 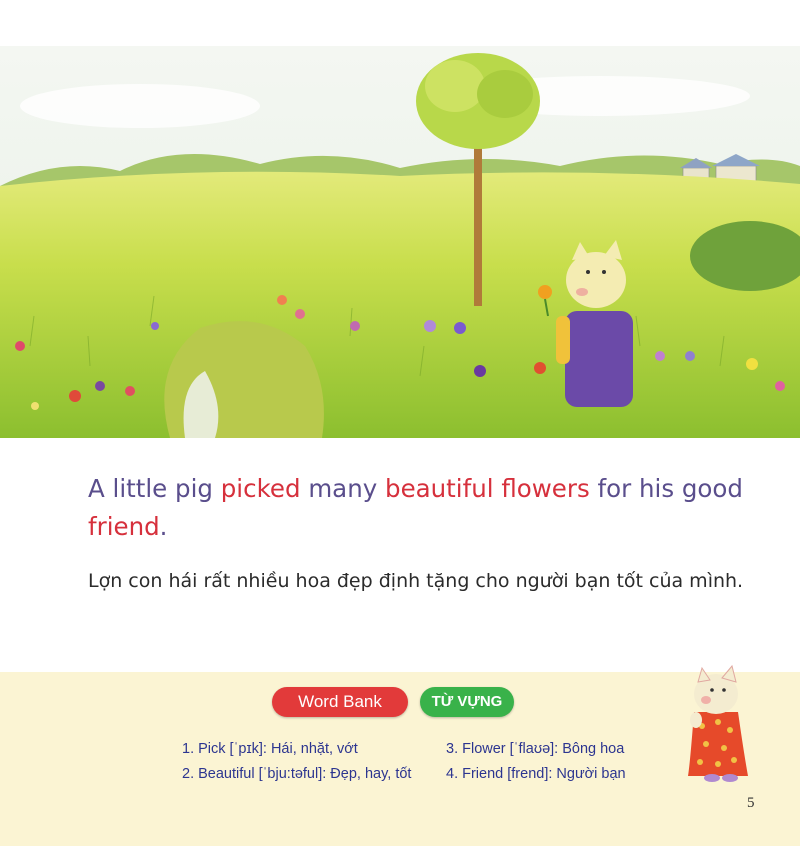 I want to click on story-en-seg: ., so click(x=163, y=526).